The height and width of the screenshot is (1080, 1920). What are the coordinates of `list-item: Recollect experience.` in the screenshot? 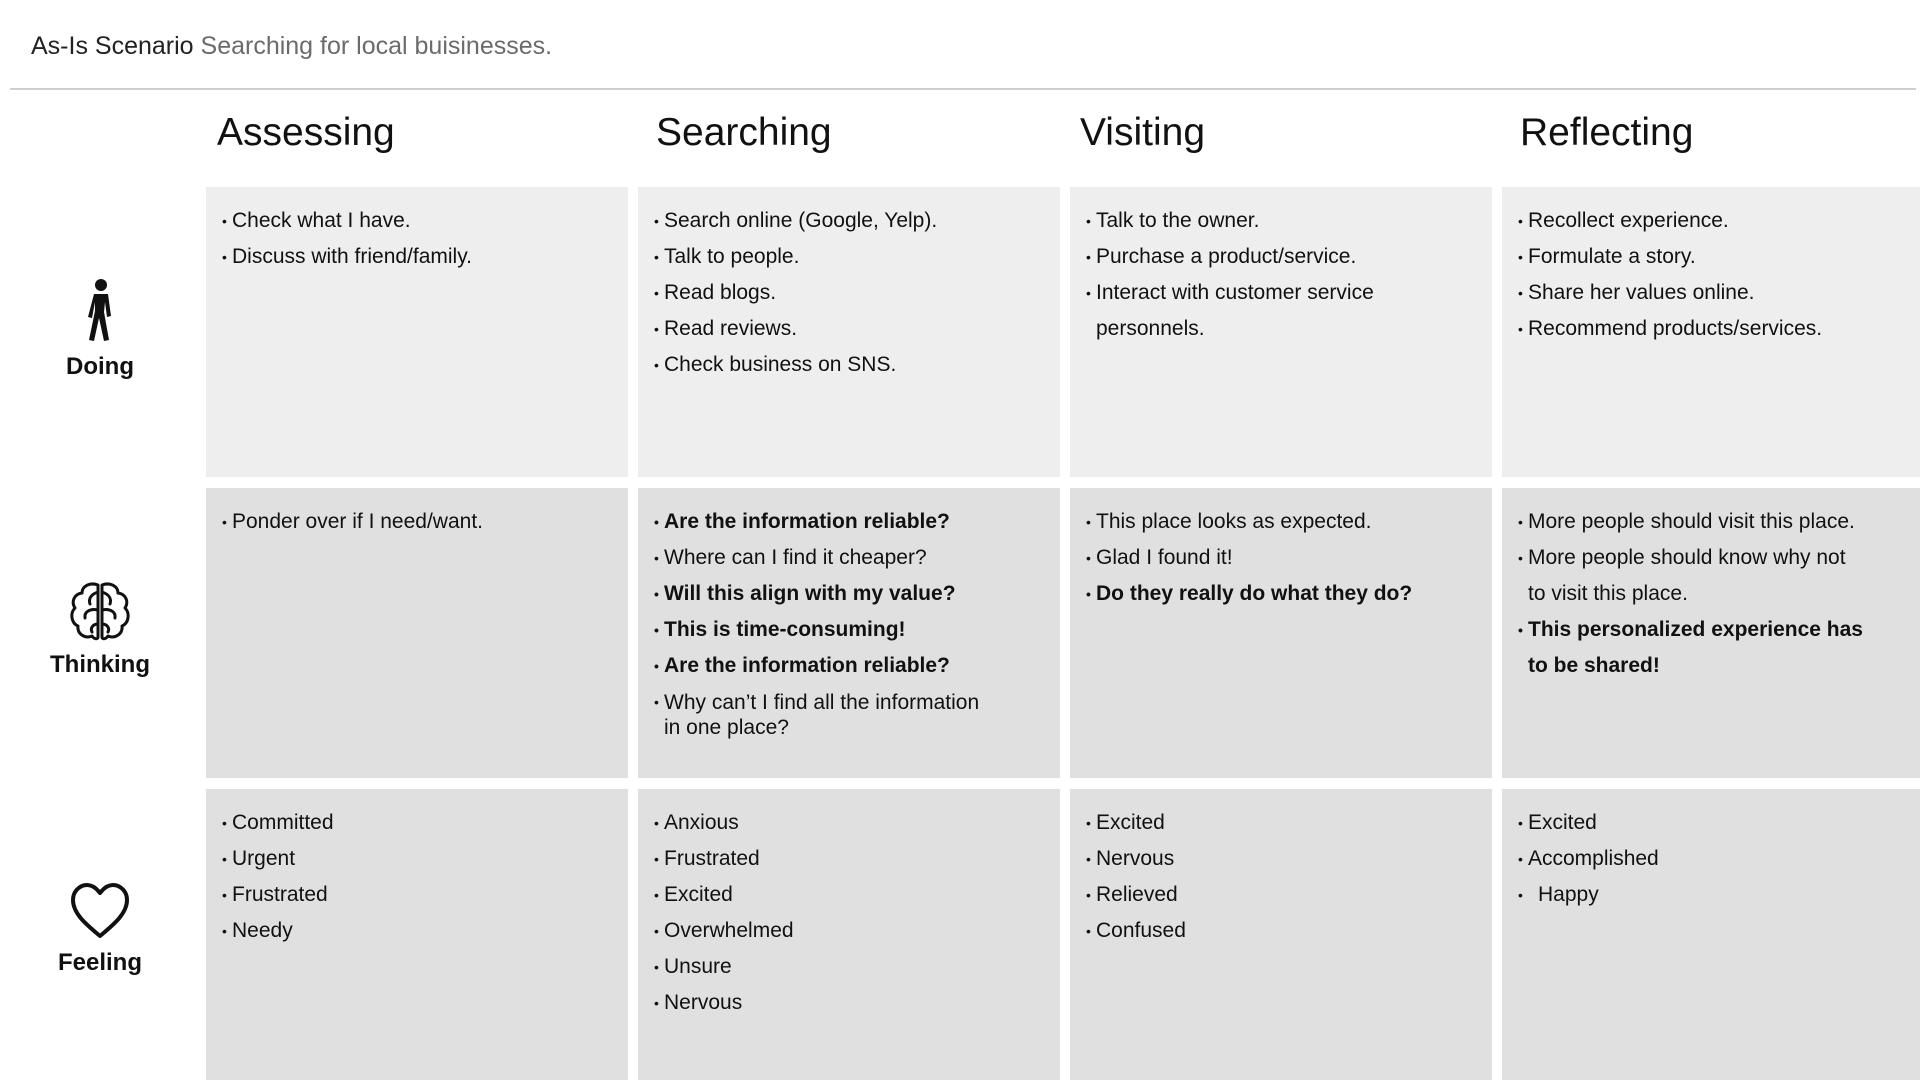 It's located at (1710, 221).